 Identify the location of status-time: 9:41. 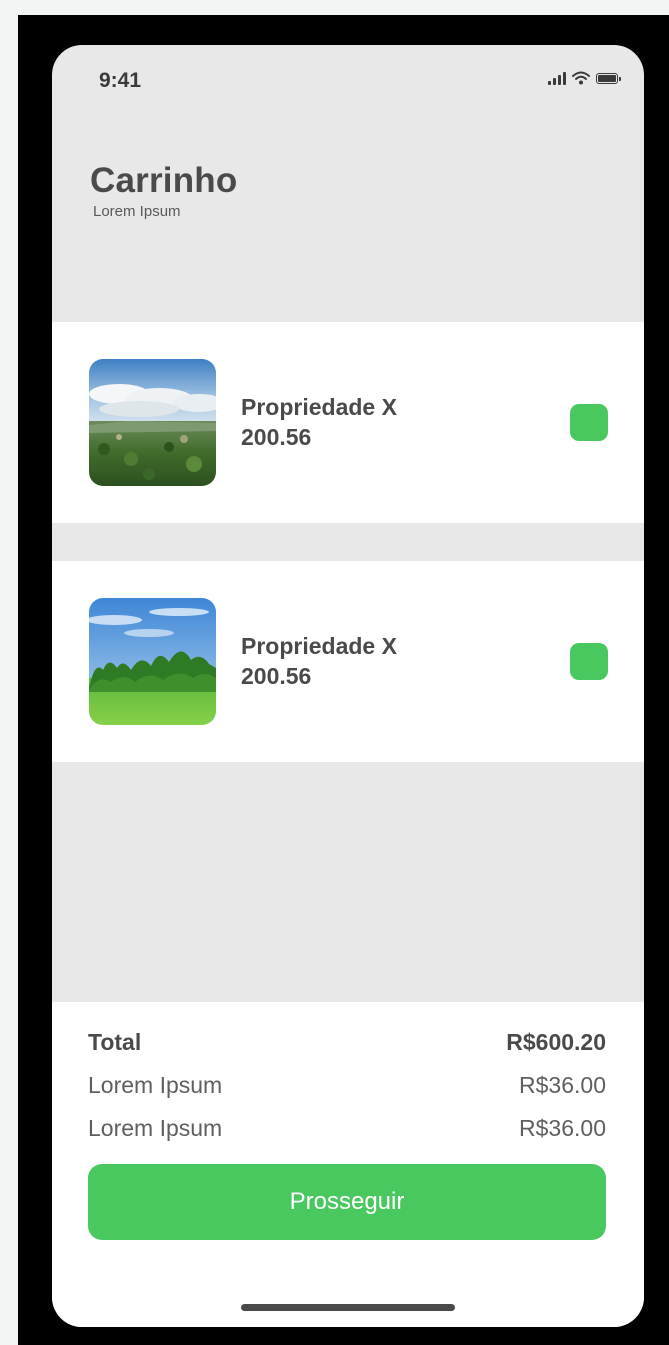
(120, 80).